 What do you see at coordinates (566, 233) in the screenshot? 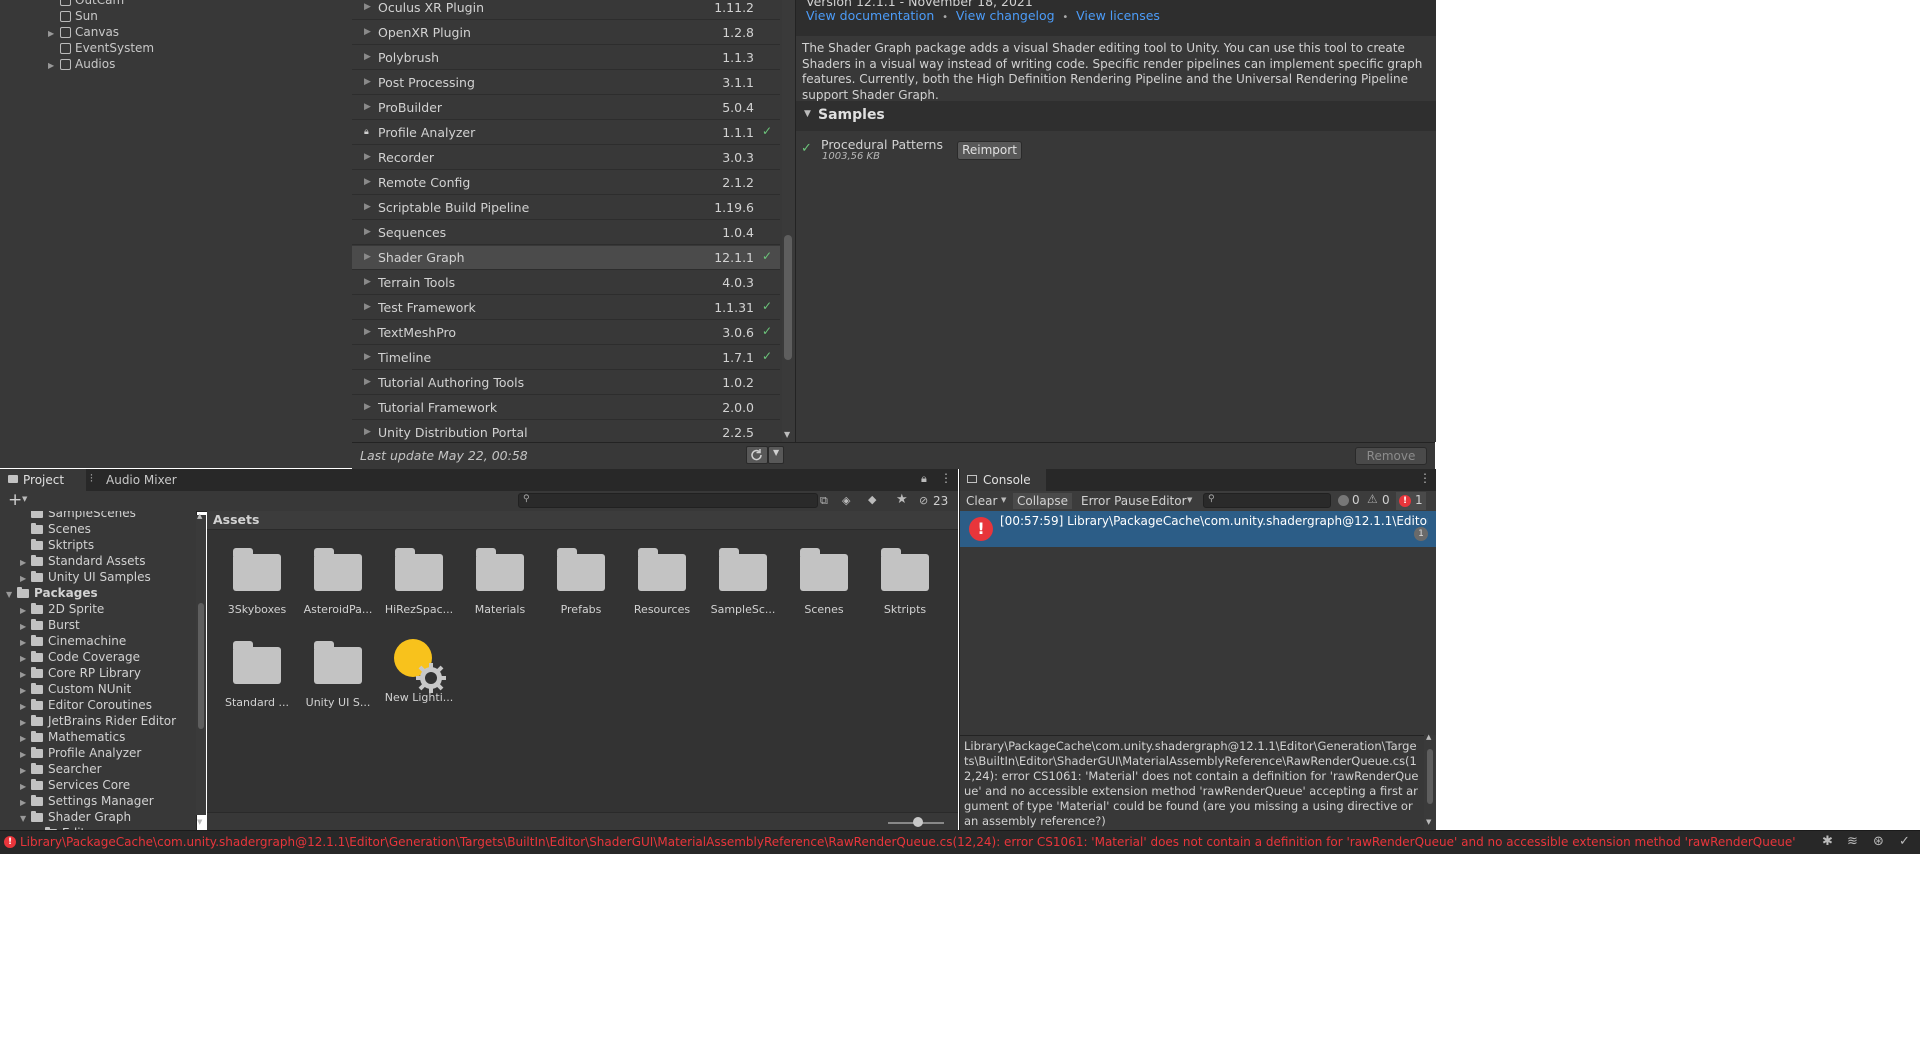
I see `package-row: ▶ Sequences 1.0.4` at bounding box center [566, 233].